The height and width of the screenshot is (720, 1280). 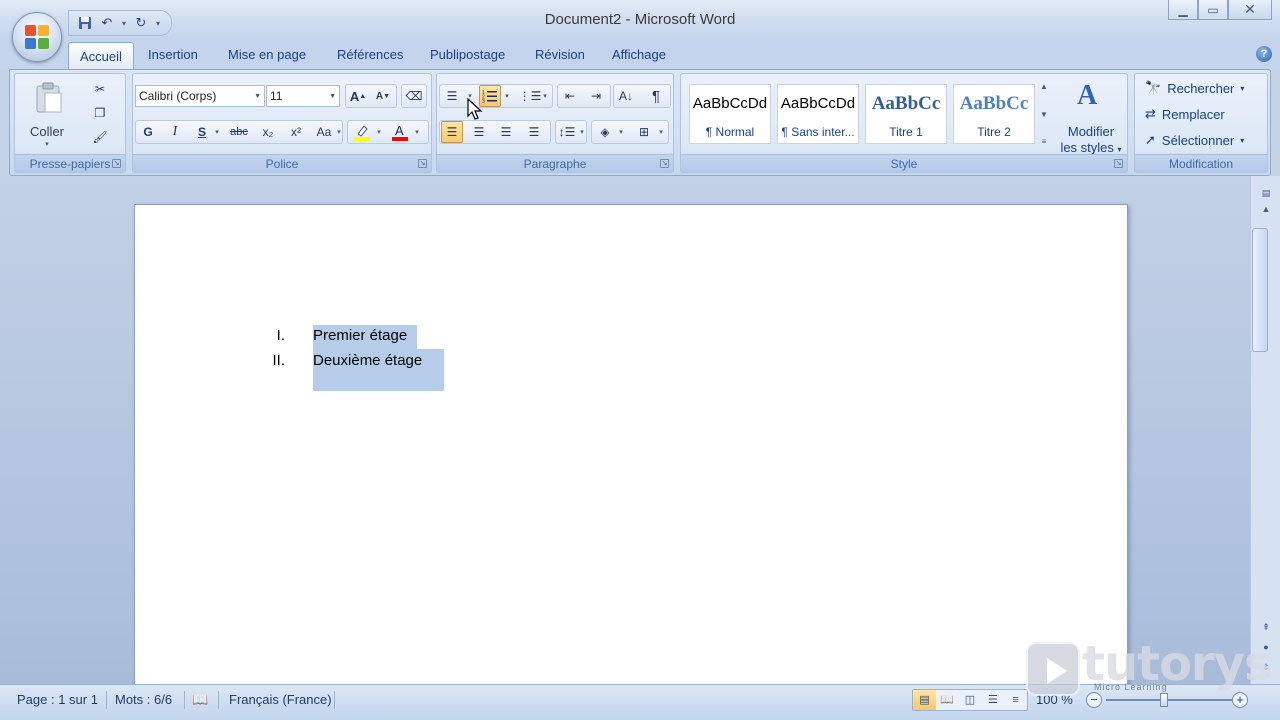 I want to click on subscript-button: x₂, so click(x=268, y=132).